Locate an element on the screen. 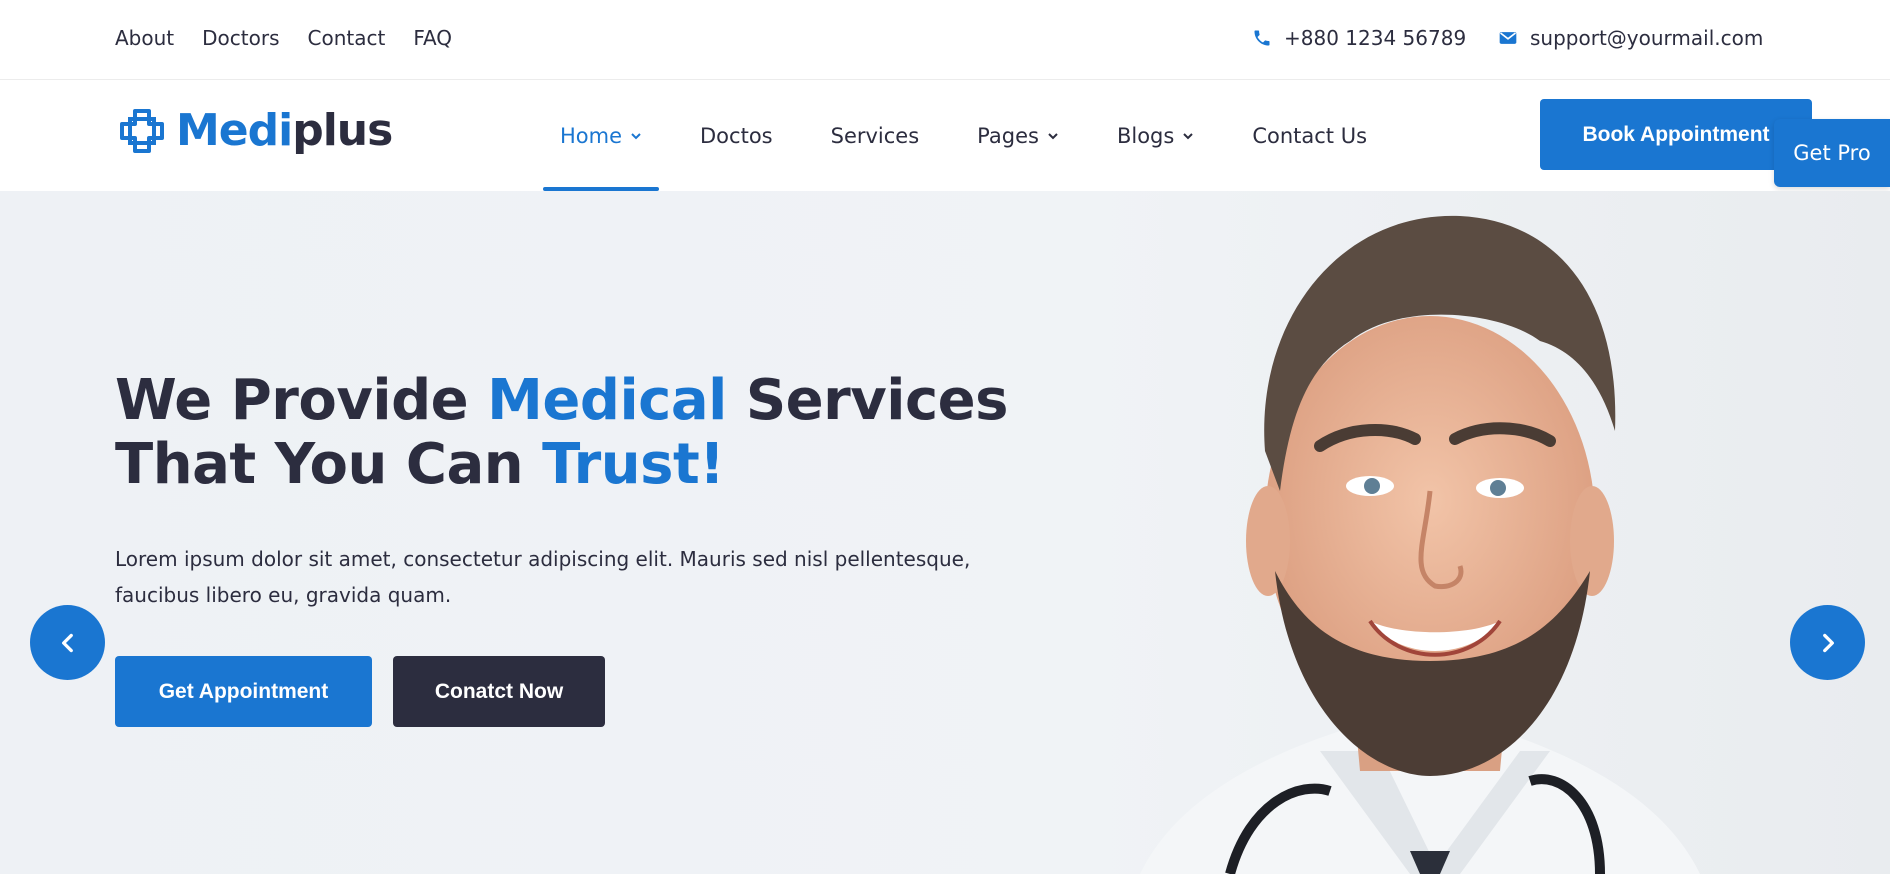  nav-item-label: Home is located at coordinates (591, 136).